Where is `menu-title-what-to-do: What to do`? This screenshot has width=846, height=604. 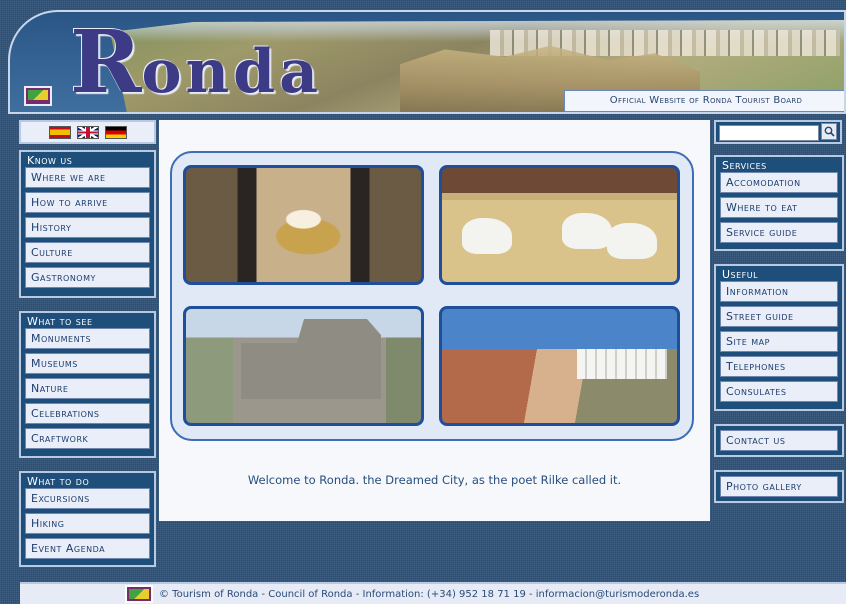 menu-title-what-to-do: What to do is located at coordinates (58, 481).